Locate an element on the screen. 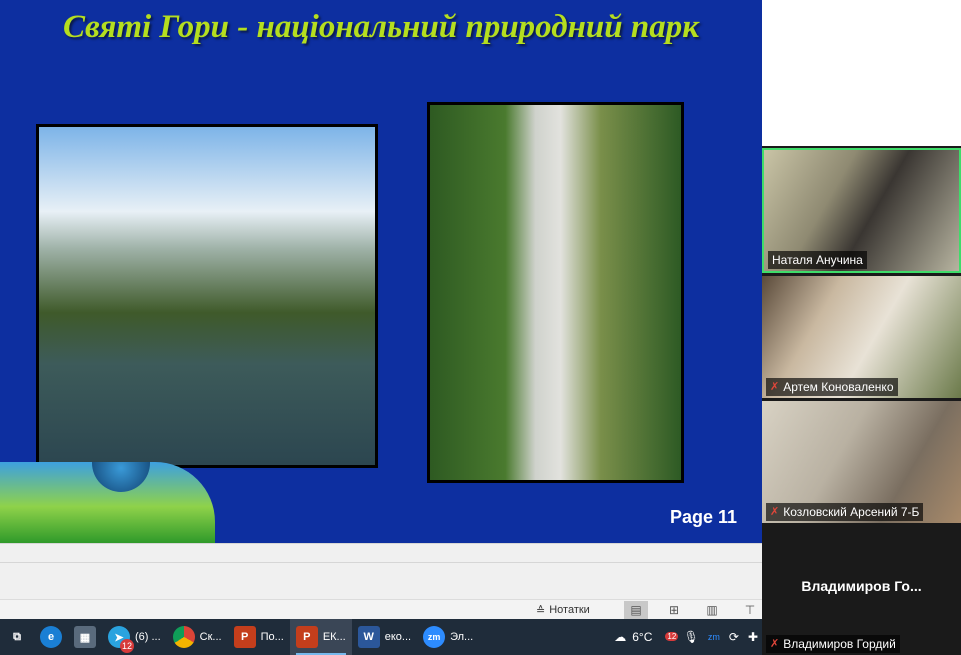  participant-name: ✗ Козловский Арсений 7-Б is located at coordinates (845, 512).